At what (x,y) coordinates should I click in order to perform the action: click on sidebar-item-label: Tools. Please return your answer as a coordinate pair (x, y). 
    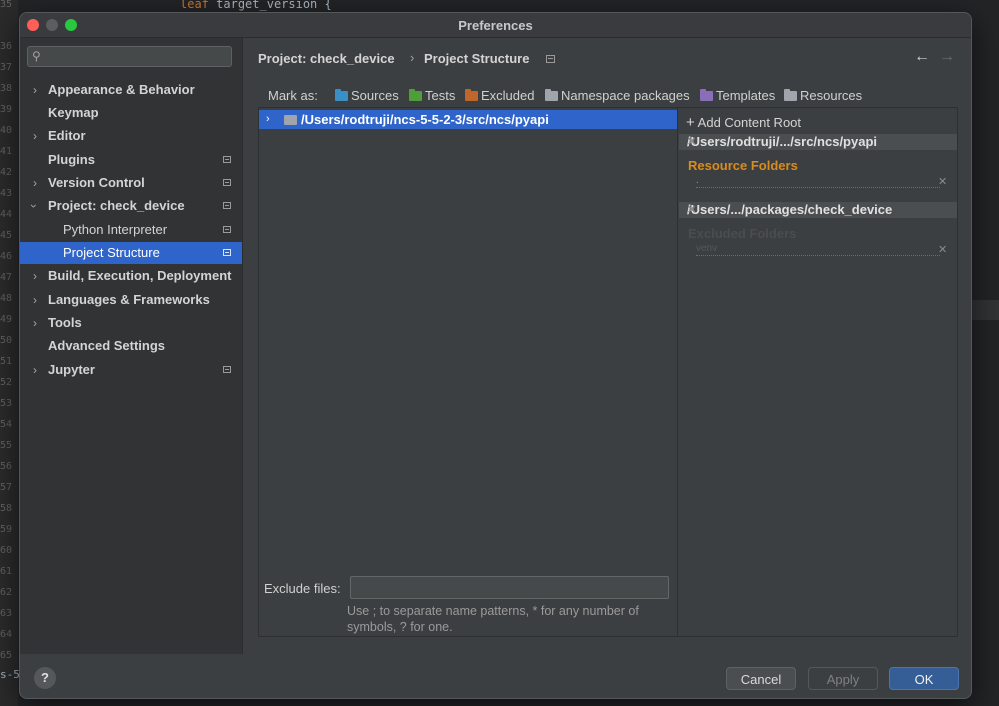
    Looking at the image, I should click on (65, 322).